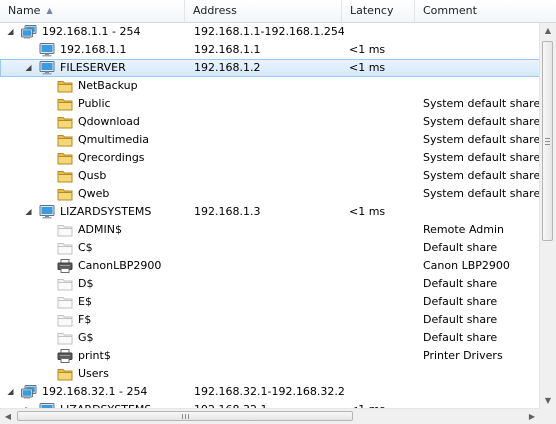 This screenshot has height=424, width=556. I want to click on row-name: Qrecordings, so click(111, 157).